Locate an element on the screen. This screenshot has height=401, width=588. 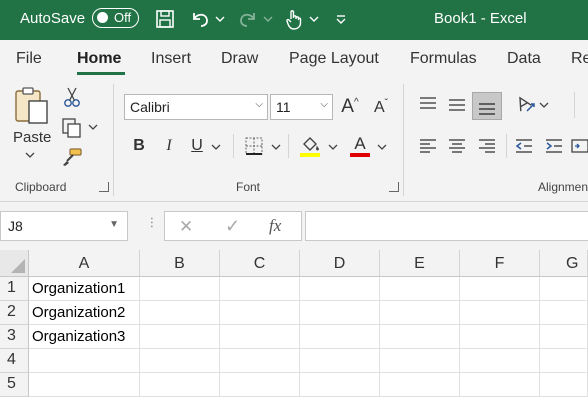
tab-data: Data is located at coordinates (524, 59).